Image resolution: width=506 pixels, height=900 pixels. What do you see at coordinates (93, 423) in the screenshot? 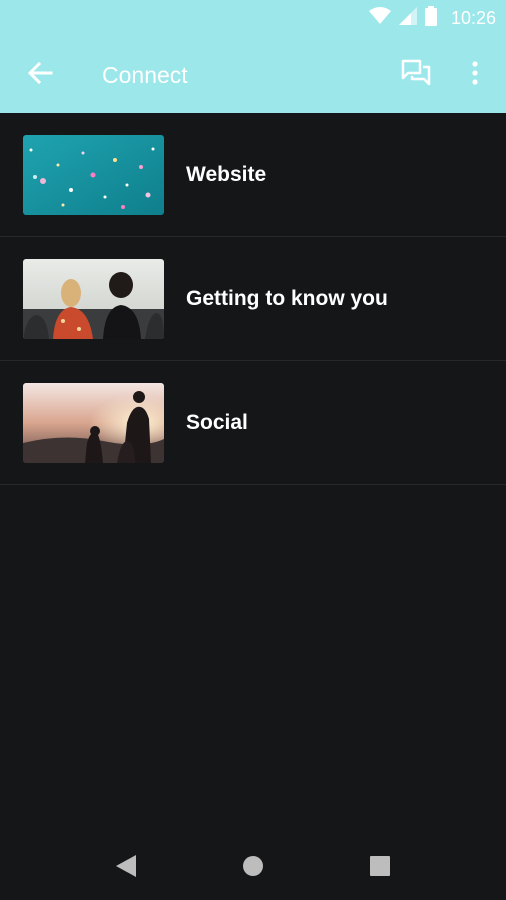
I see `sunset-silhouettes-image` at bounding box center [93, 423].